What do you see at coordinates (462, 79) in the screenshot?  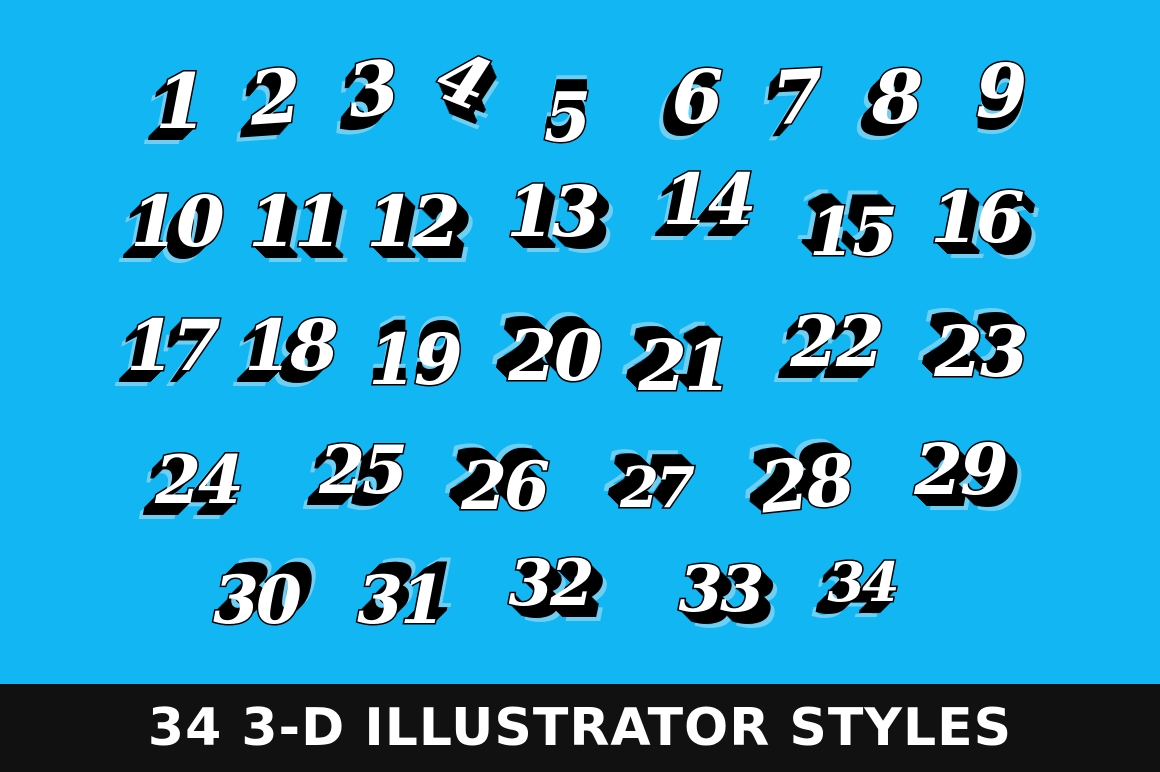 I see `number-style-4: 4` at bounding box center [462, 79].